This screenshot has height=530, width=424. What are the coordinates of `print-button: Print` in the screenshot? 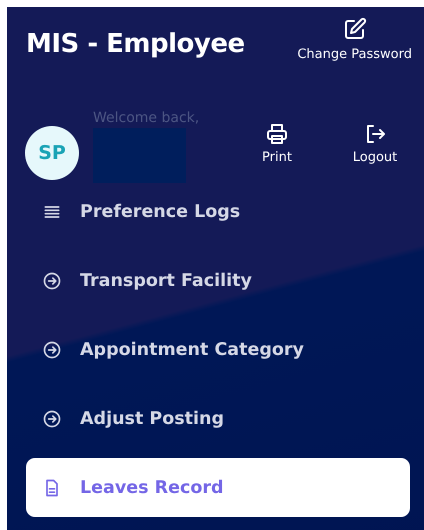 It's located at (277, 143).